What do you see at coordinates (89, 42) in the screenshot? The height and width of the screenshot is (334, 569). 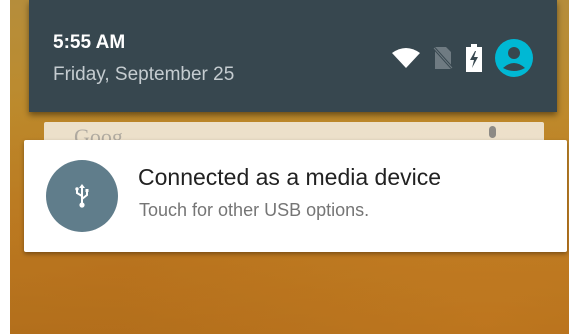 I see `clock-time: 5:55 AM` at bounding box center [89, 42].